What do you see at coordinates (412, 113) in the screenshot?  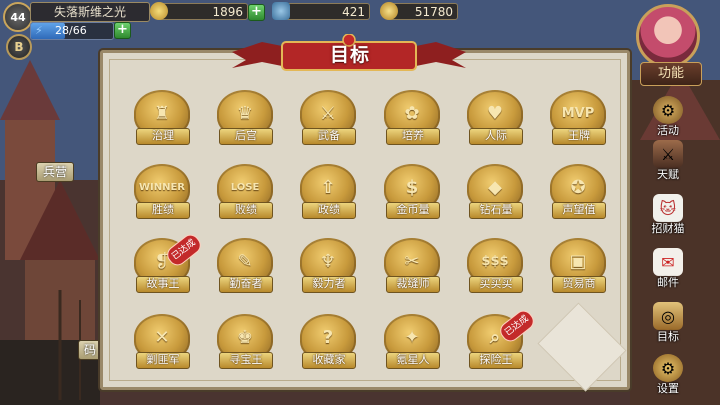 I see `achievement-glyph: ✿` at bounding box center [412, 113].